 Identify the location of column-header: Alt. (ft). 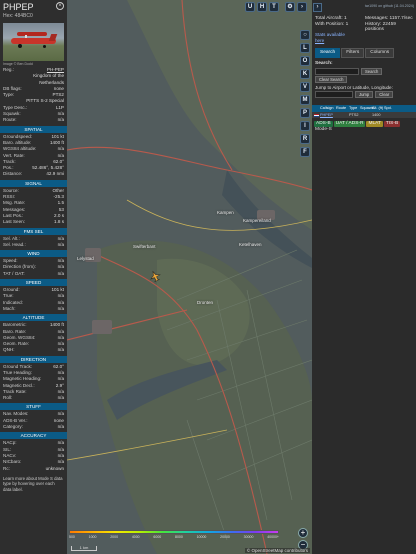
(378, 108).